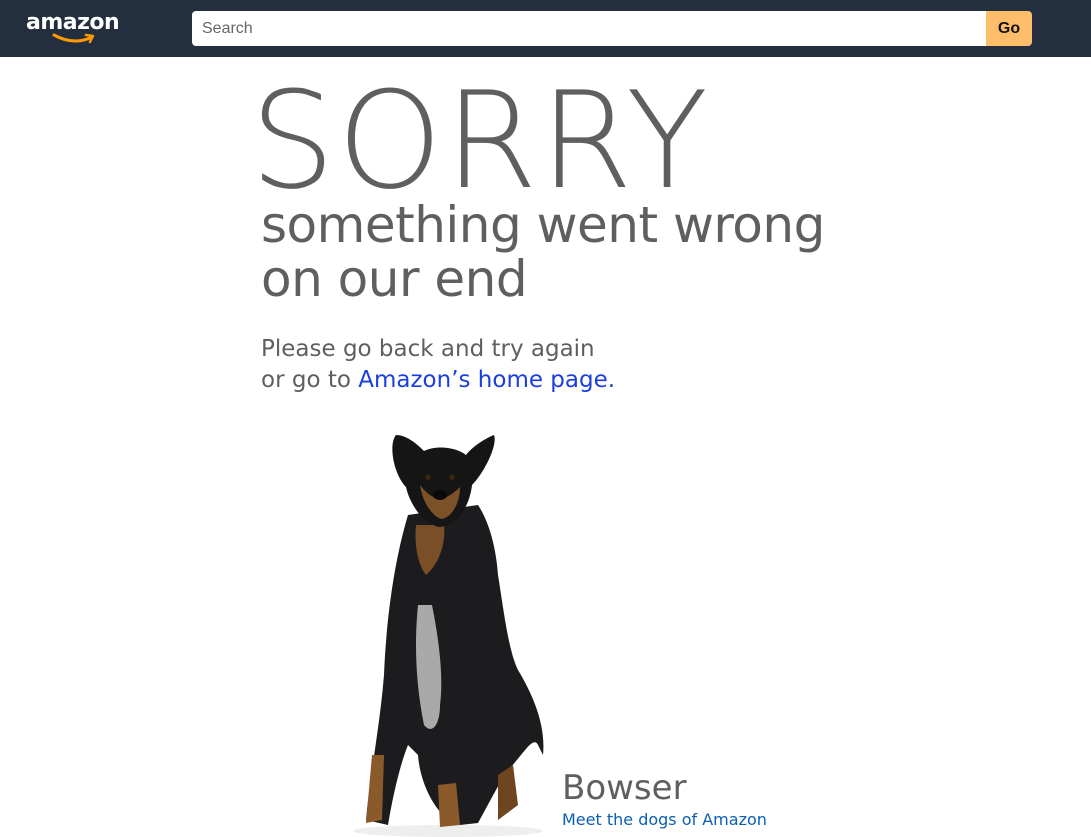 This screenshot has width=1091, height=837. Describe the element at coordinates (76, 28) in the screenshot. I see `amazon-logo: amazon` at that location.